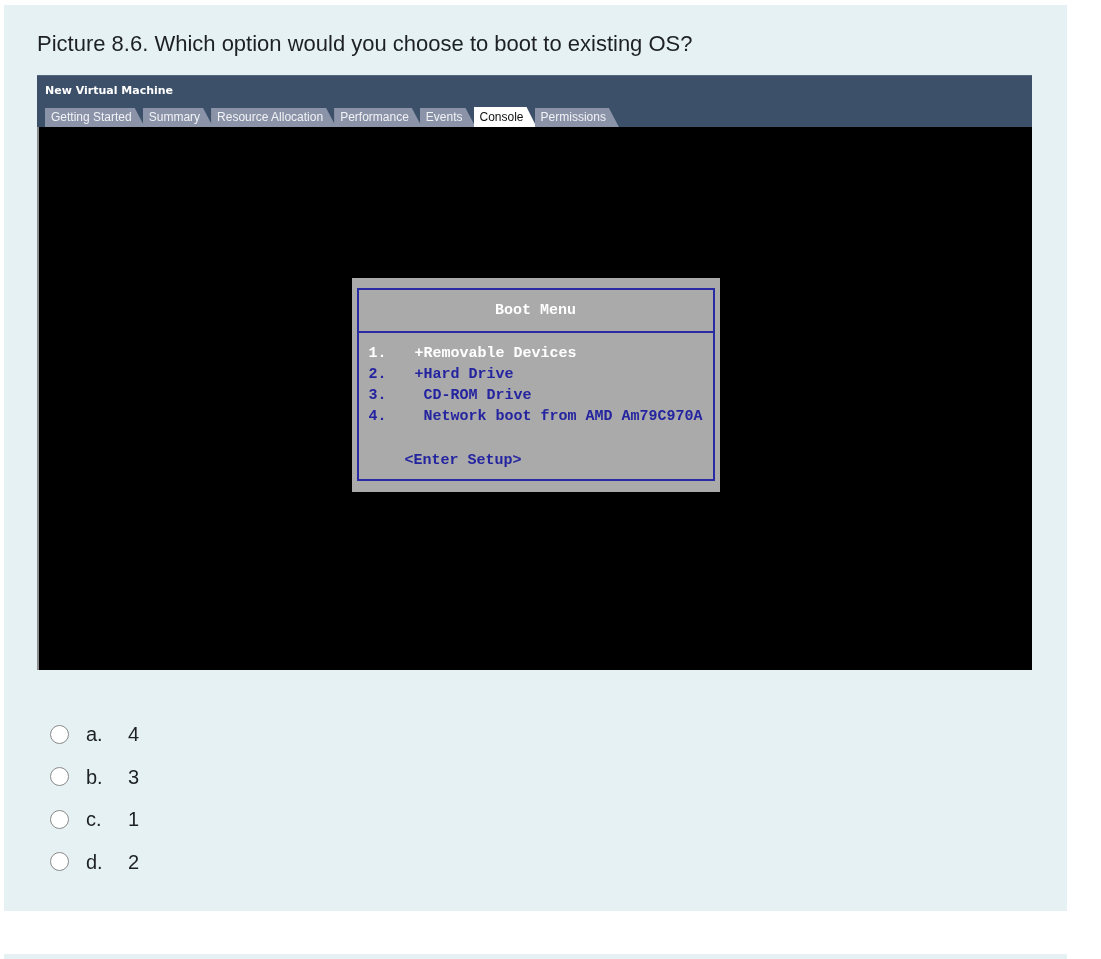 The width and height of the screenshot is (1101, 959). Describe the element at coordinates (95, 862) in the screenshot. I see `option-letter: d.` at that location.